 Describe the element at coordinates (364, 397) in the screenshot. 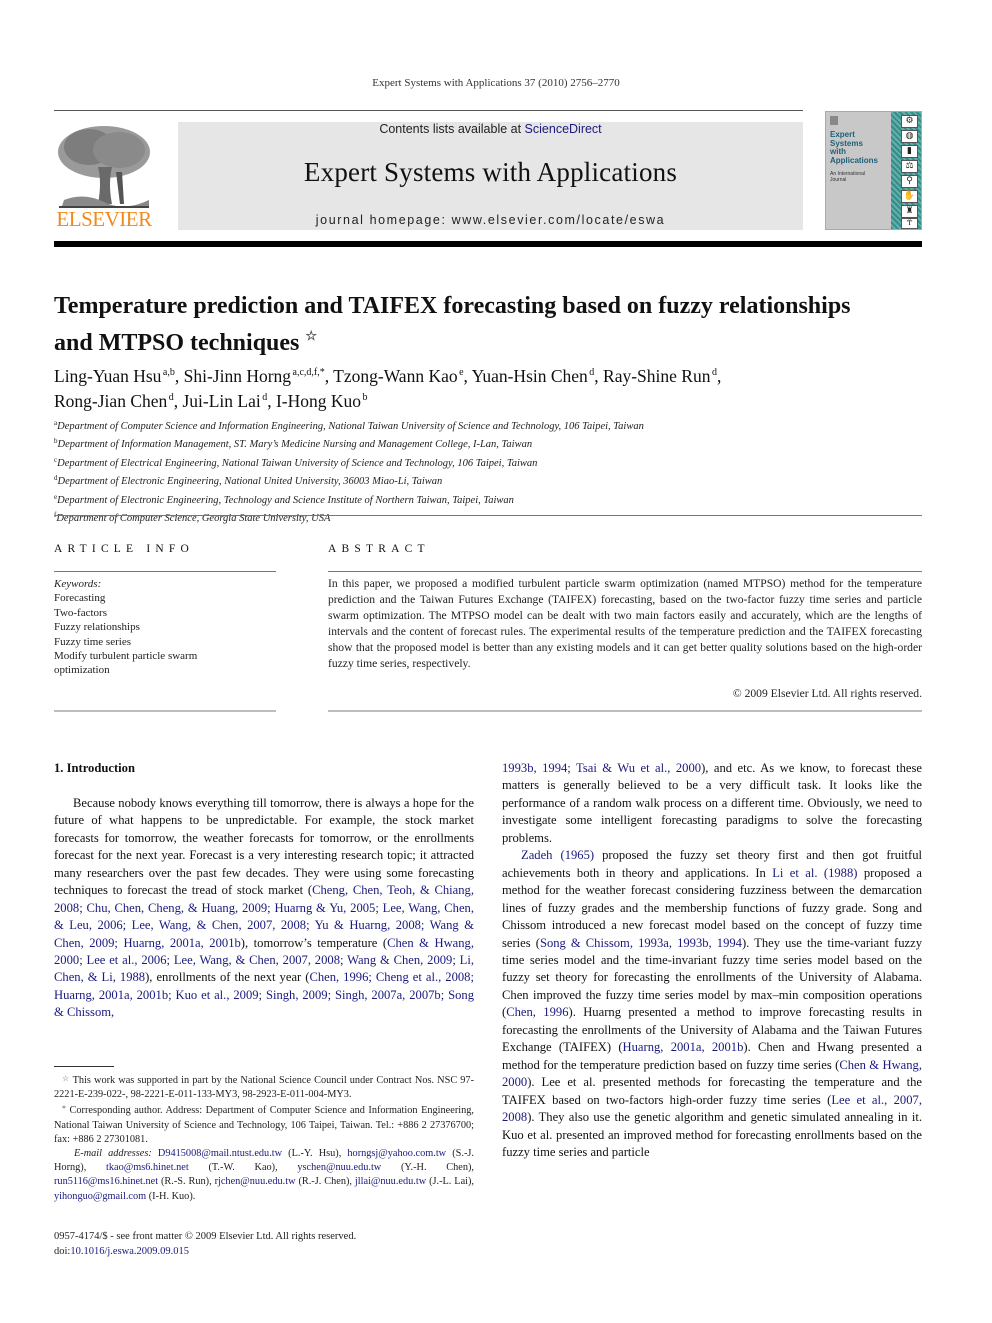

I see `author-affiliation-marks: b` at that location.